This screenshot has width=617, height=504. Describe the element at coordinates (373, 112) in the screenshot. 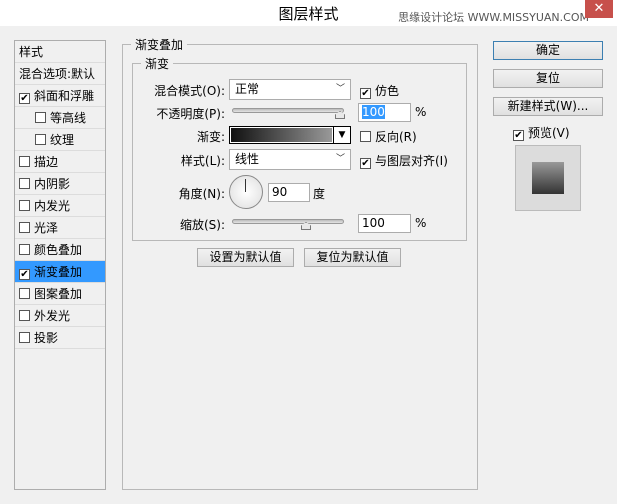

I see `opacity-value: 100` at that location.